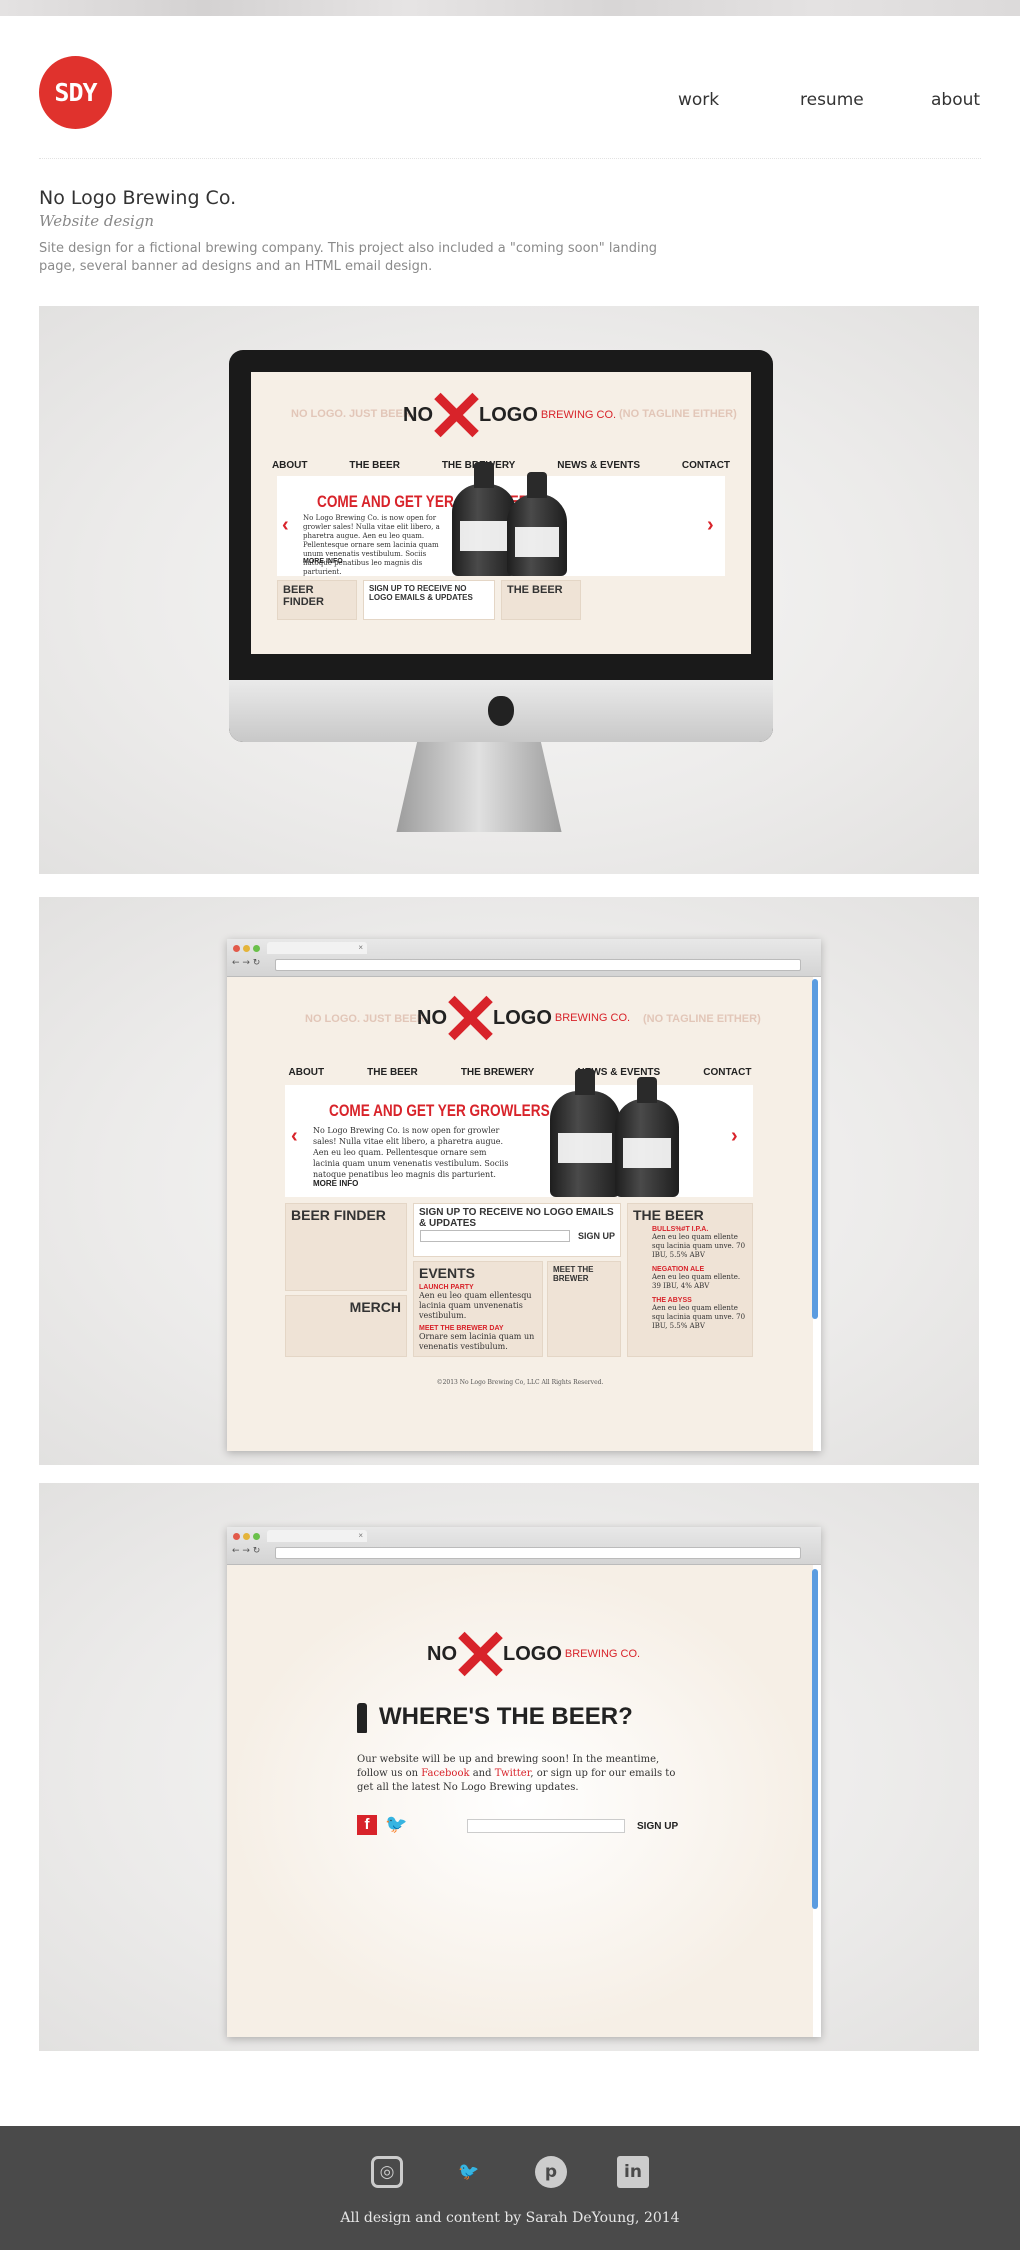 The width and height of the screenshot is (1020, 2250). Describe the element at coordinates (955, 100) in the screenshot. I see `nav-about: about` at that location.